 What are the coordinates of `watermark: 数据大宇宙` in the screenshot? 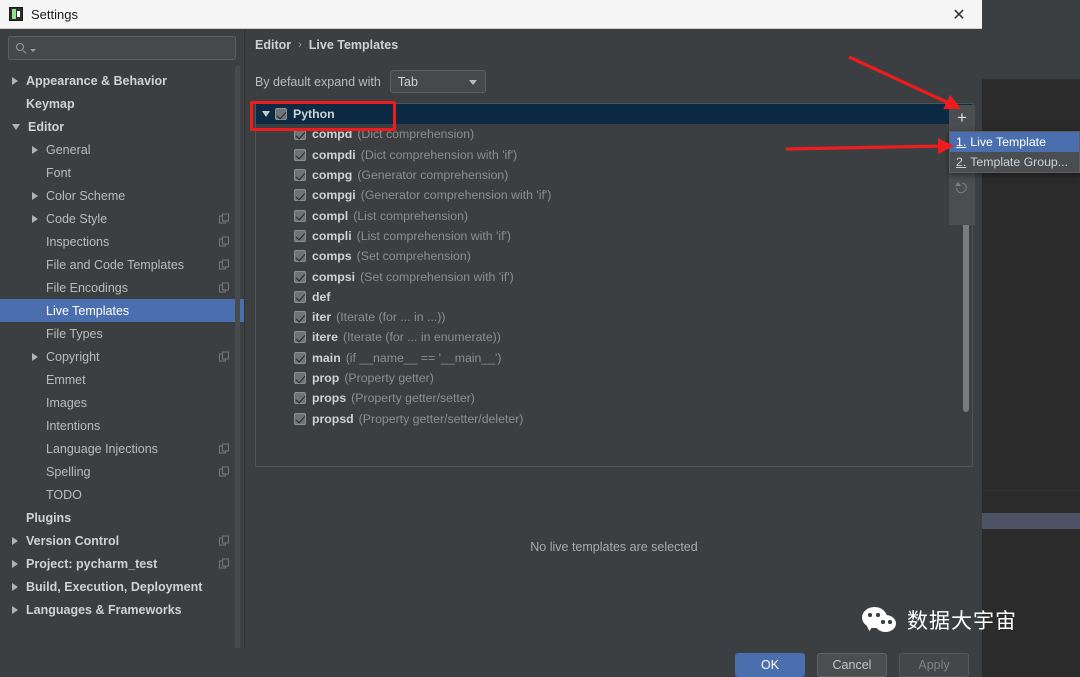 It's located at (939, 620).